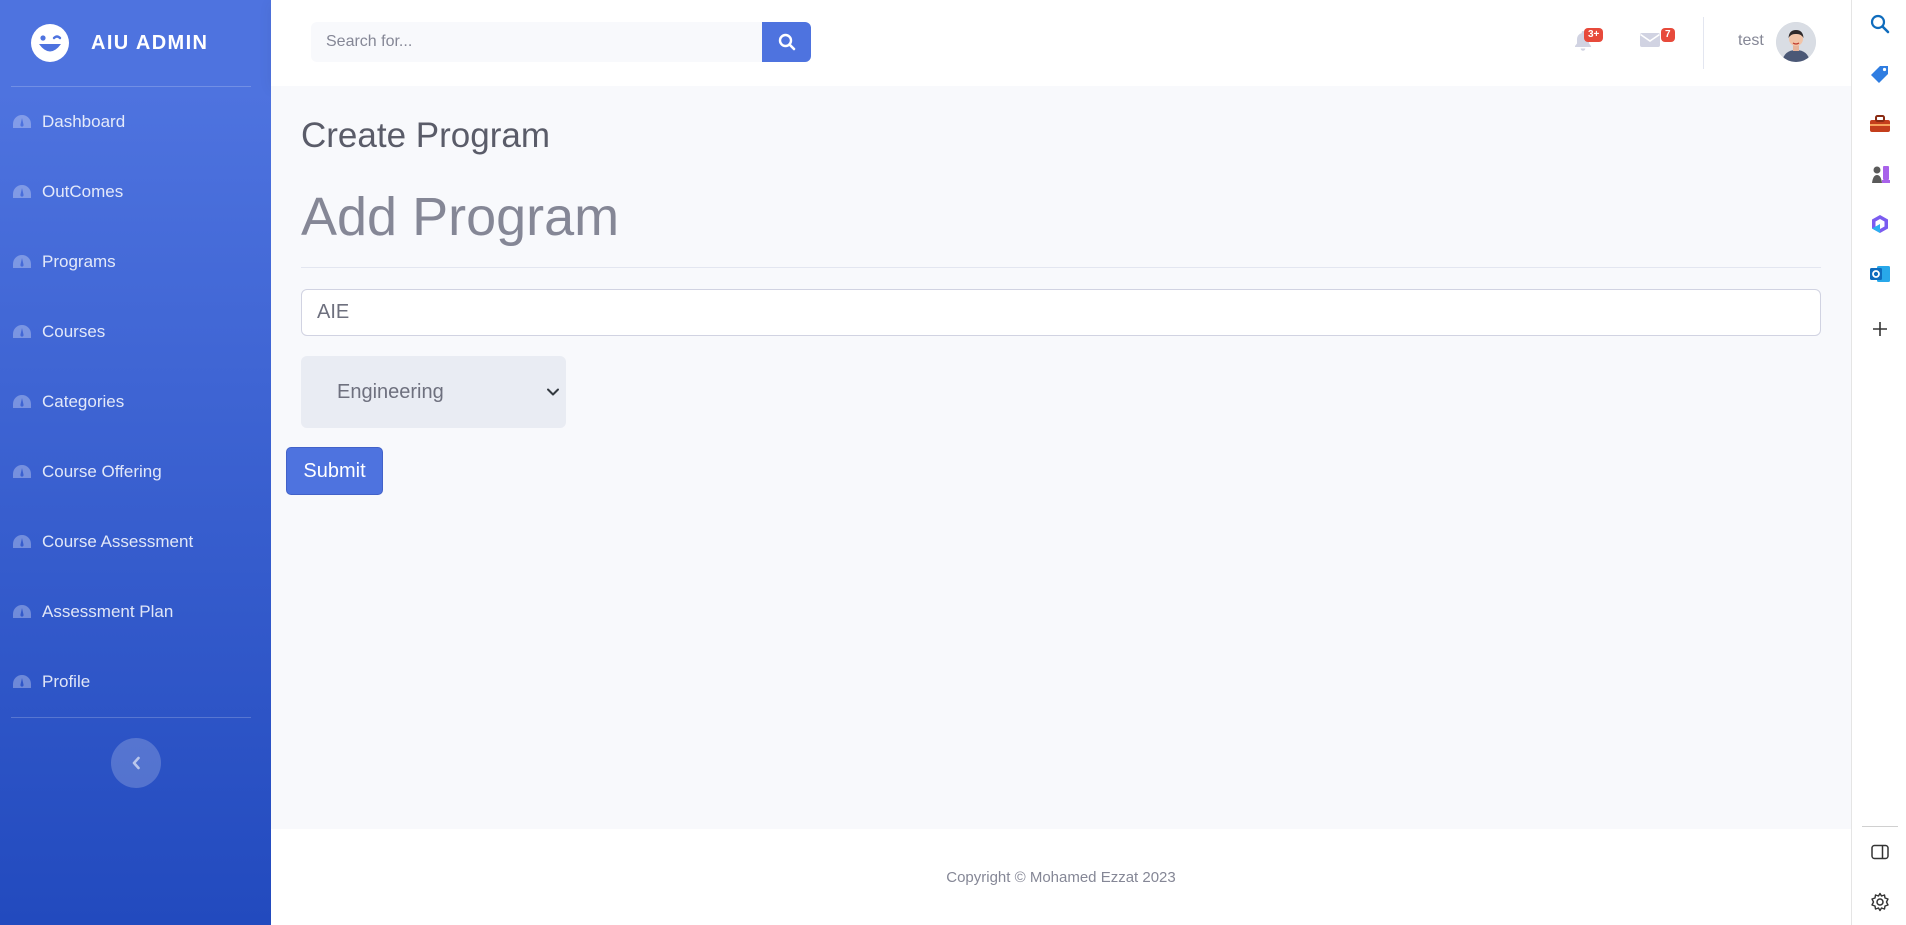  I want to click on form-divider, so click(1061, 267).